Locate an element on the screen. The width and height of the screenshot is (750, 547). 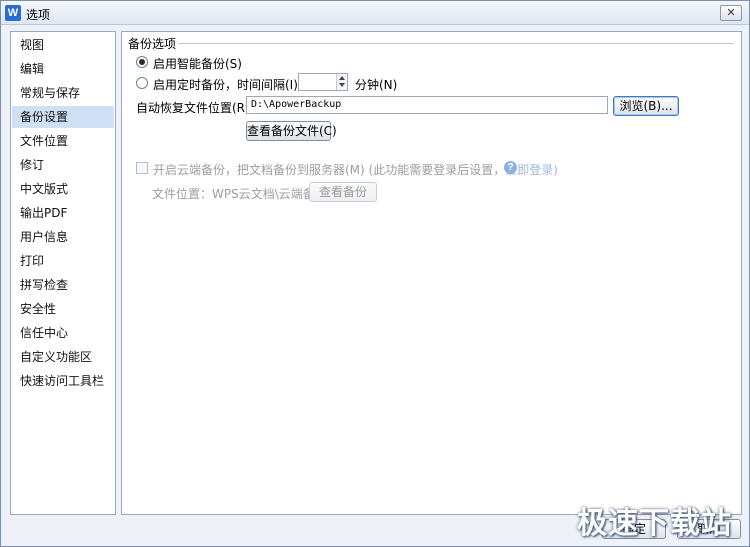
sidebar-item-view: 视图 is located at coordinates (63, 45).